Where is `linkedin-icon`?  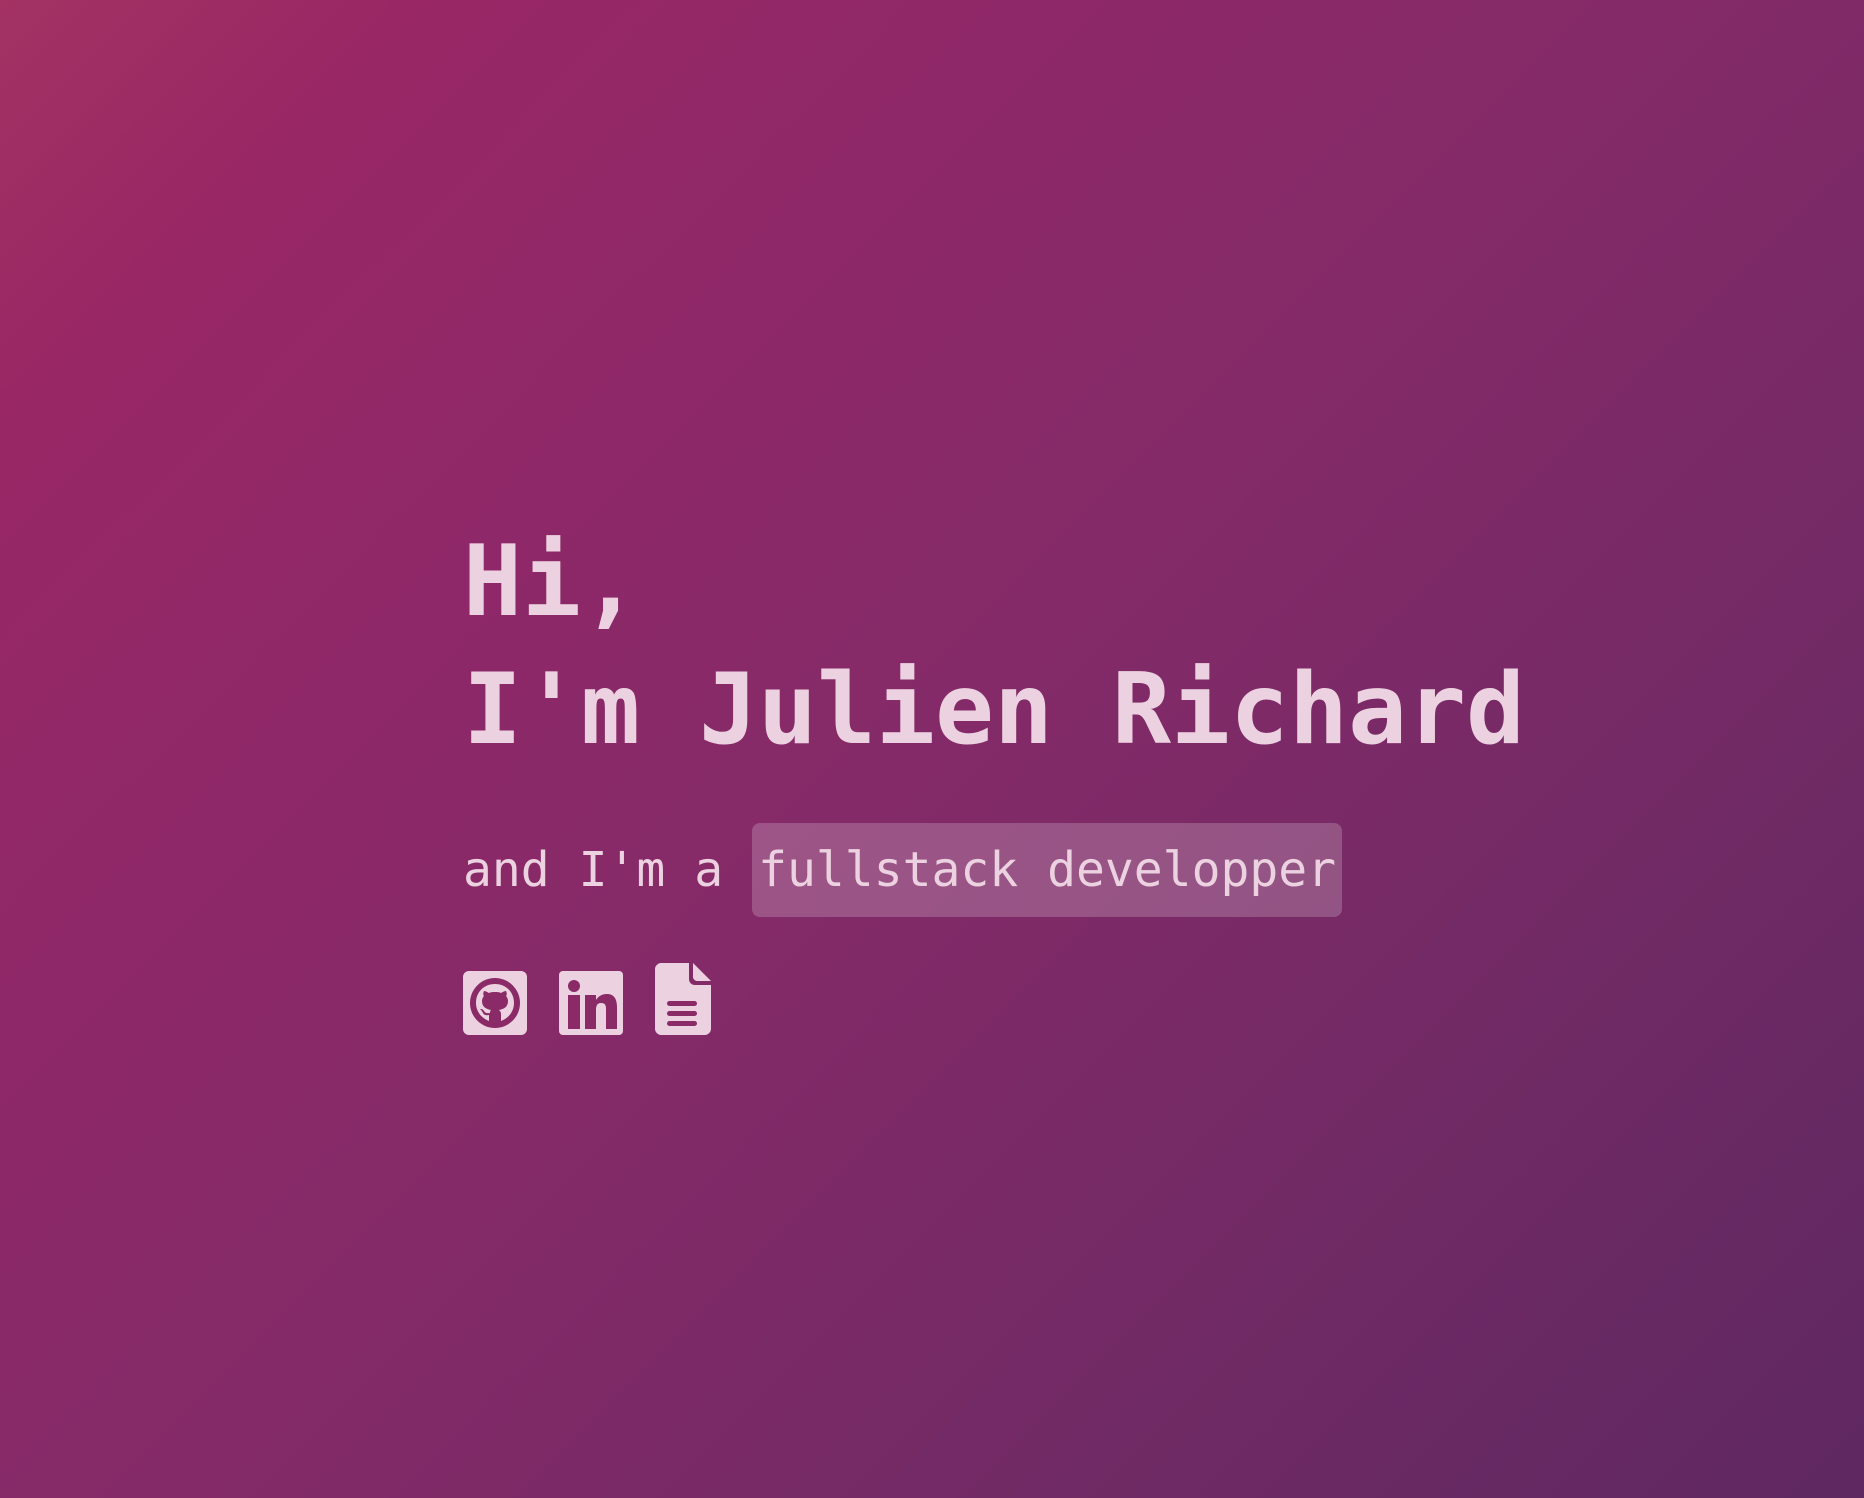 linkedin-icon is located at coordinates (591, 1003).